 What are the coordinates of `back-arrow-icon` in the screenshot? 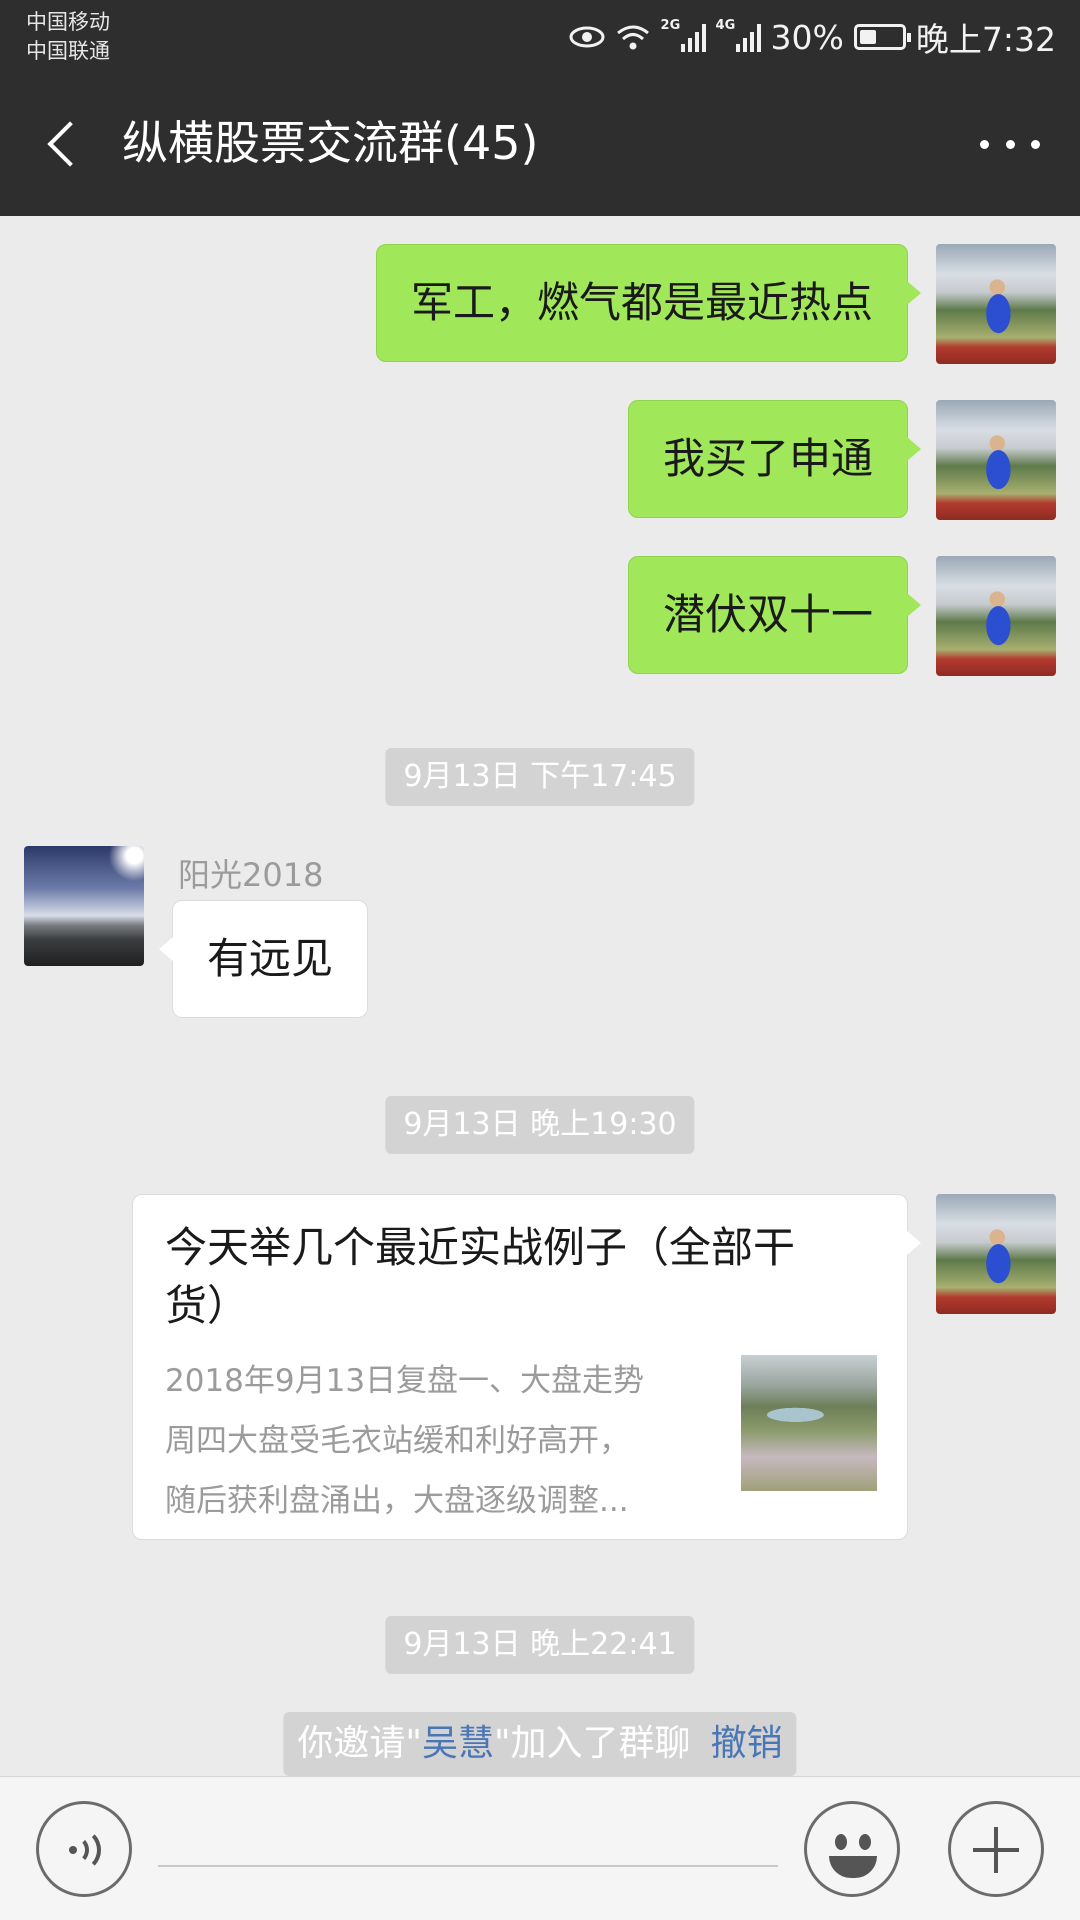 It's located at (61, 144).